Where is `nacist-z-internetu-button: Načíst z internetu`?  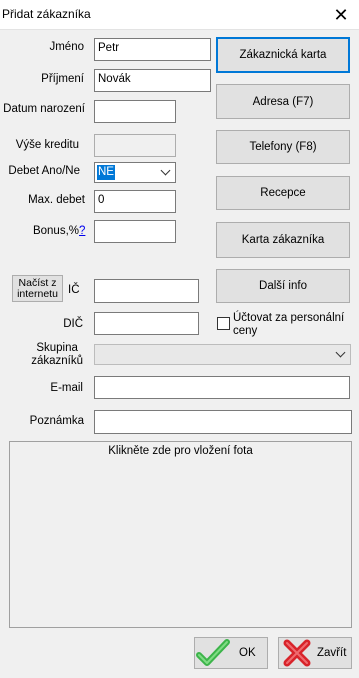 nacist-z-internetu-button: Načíst z internetu is located at coordinates (37, 288).